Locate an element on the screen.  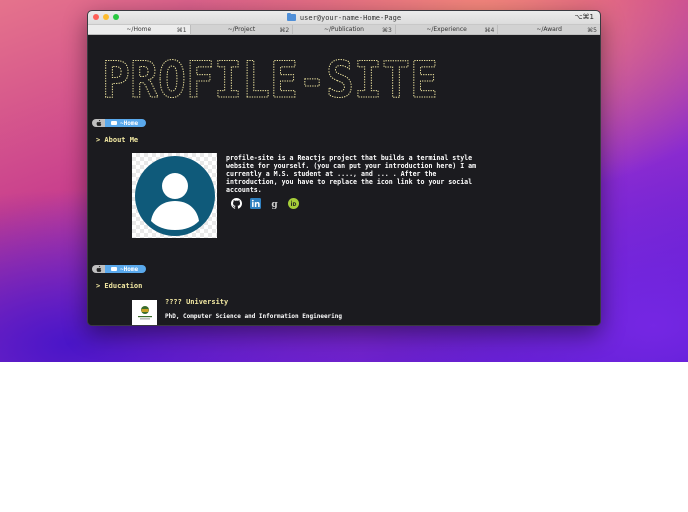
window-shortcut: ⌥⌘1 is located at coordinates (584, 17).